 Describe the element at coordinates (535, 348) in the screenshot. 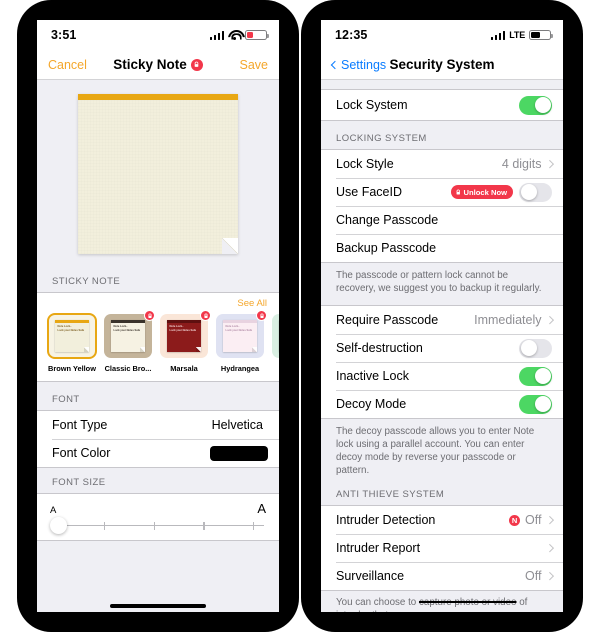

I see `self-destruction-toggle` at that location.